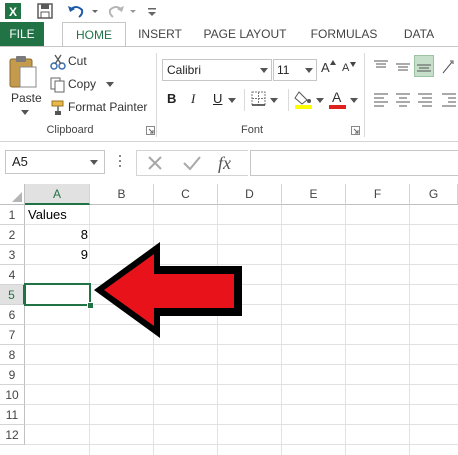 Image resolution: width=458 pixels, height=455 pixels. I want to click on svg-text: X, so click(13, 12).